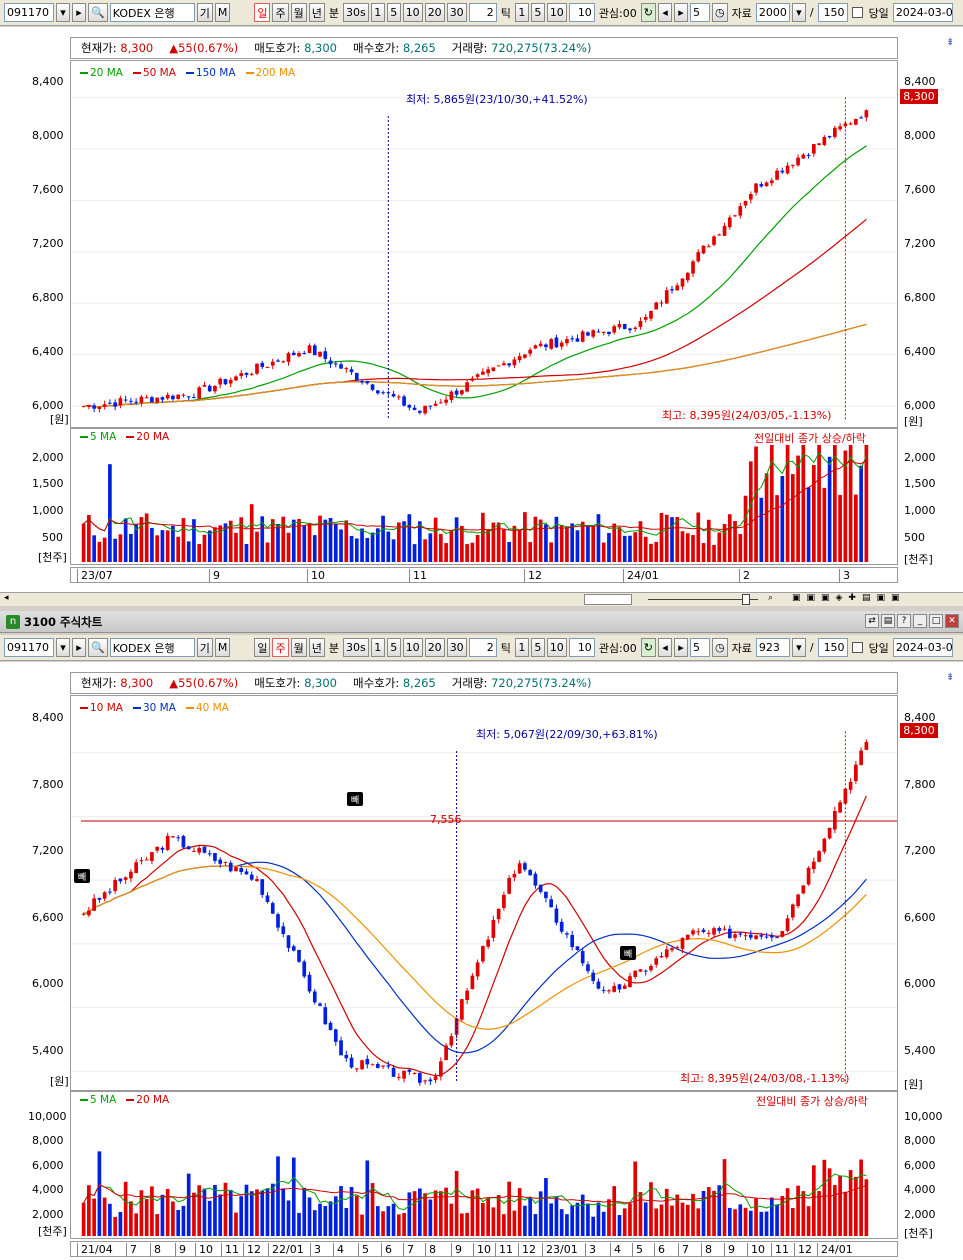 This screenshot has width=963, height=1260. I want to click on chart-tools-icons: ▣▣▣◈✚▤▣▣, so click(848, 598).